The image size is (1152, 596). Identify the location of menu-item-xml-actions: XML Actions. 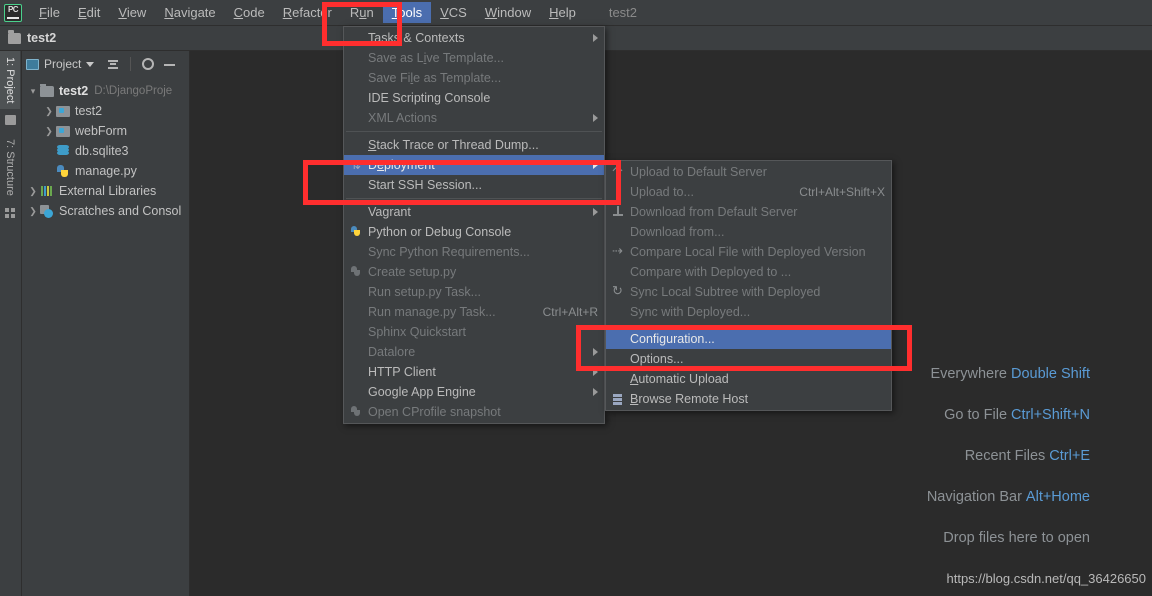
(474, 118).